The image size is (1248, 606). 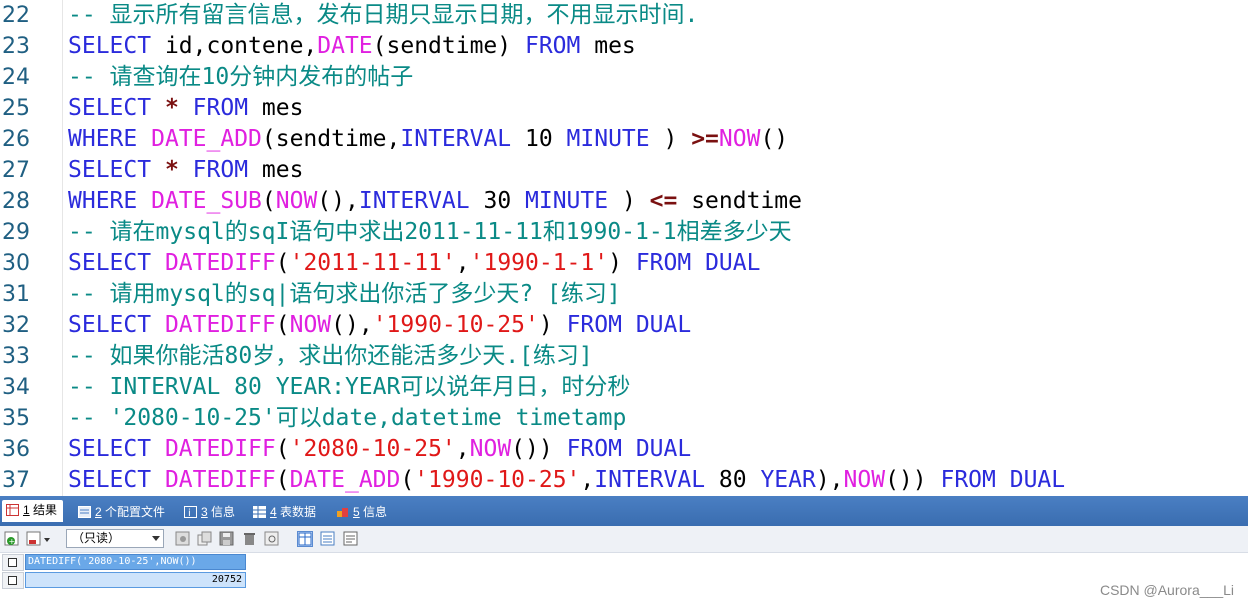 What do you see at coordinates (663, 201) in the screenshot?
I see `code-token: <=` at bounding box center [663, 201].